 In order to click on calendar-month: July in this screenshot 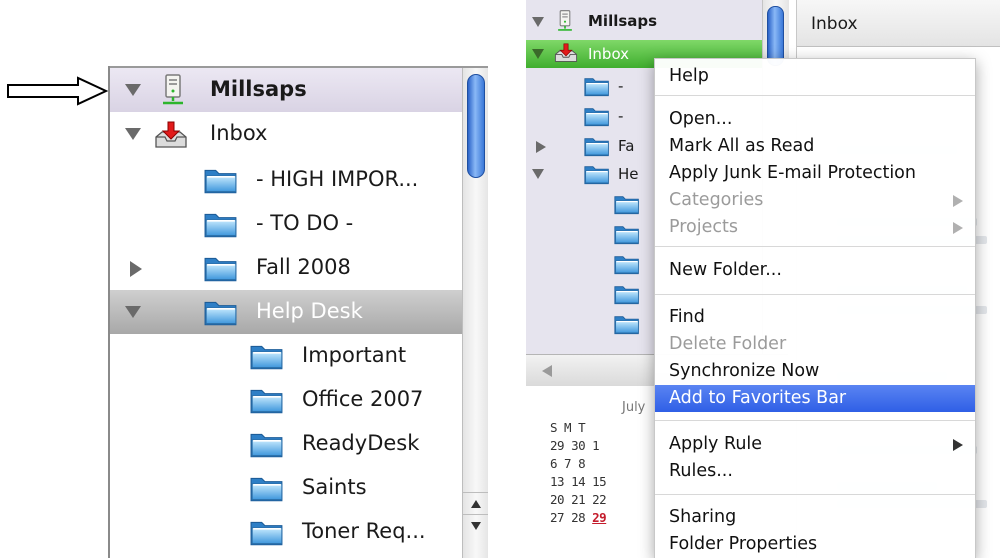, I will do `click(634, 407)`.